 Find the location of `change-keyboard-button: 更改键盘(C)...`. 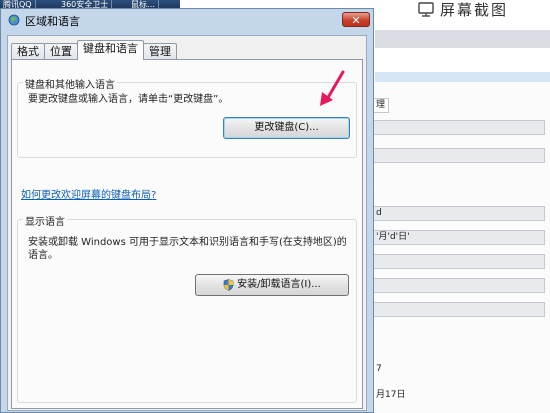

change-keyboard-button: 更改键盘(C)... is located at coordinates (286, 128).